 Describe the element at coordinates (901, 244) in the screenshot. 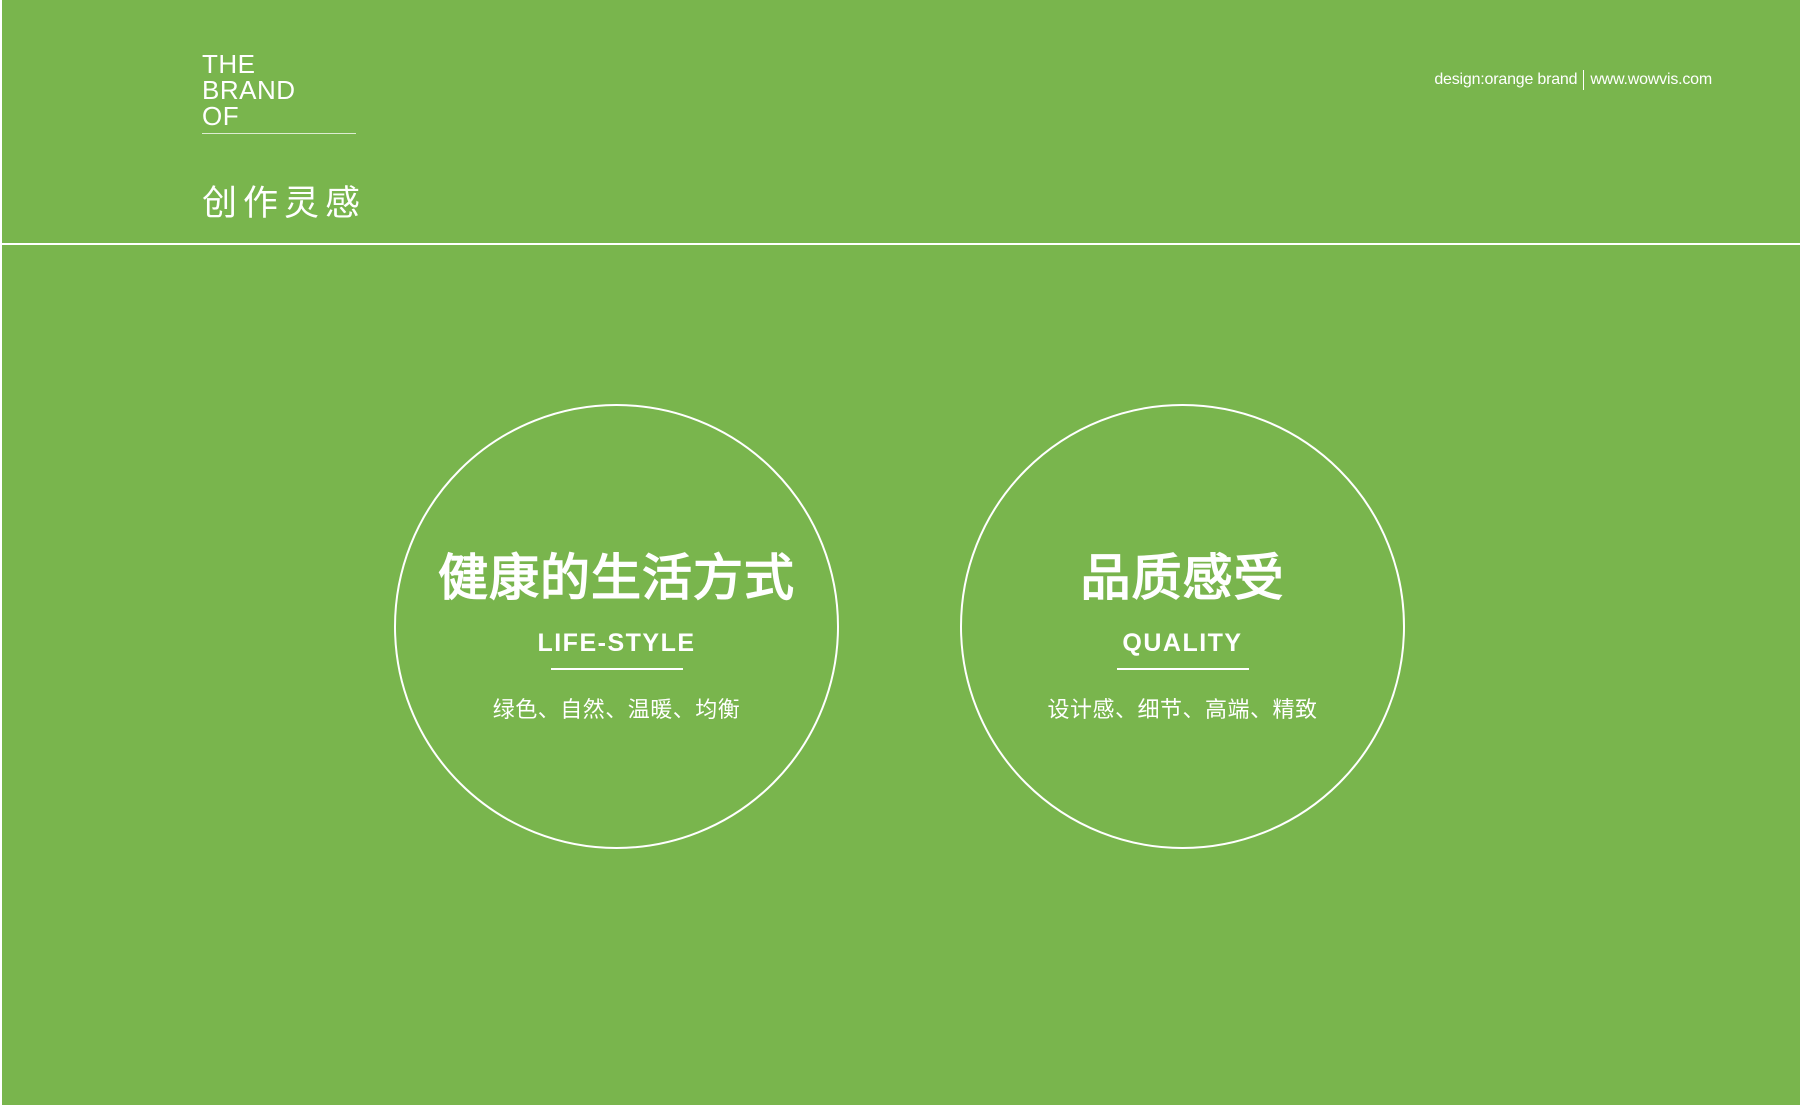

I see `header-divider` at that location.